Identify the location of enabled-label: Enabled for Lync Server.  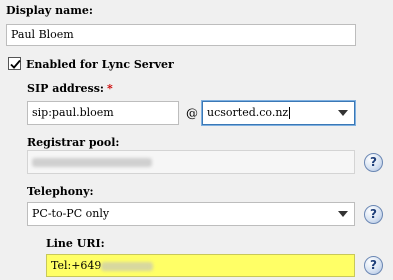
(100, 64).